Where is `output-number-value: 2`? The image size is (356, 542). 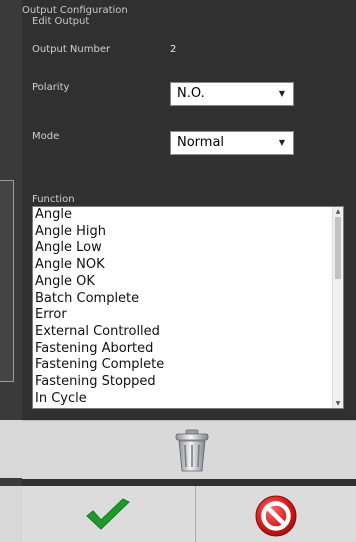 output-number-value: 2 is located at coordinates (173, 49).